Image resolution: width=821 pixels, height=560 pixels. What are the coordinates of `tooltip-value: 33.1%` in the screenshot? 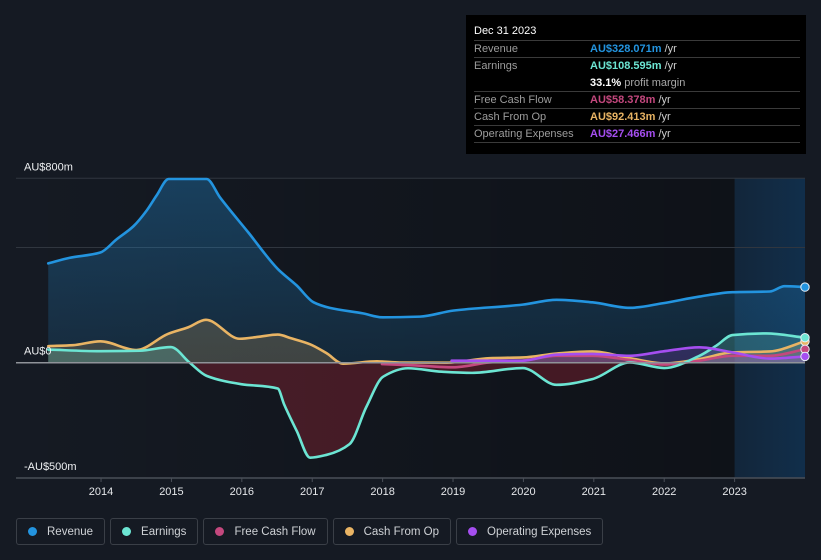 It's located at (606, 83).